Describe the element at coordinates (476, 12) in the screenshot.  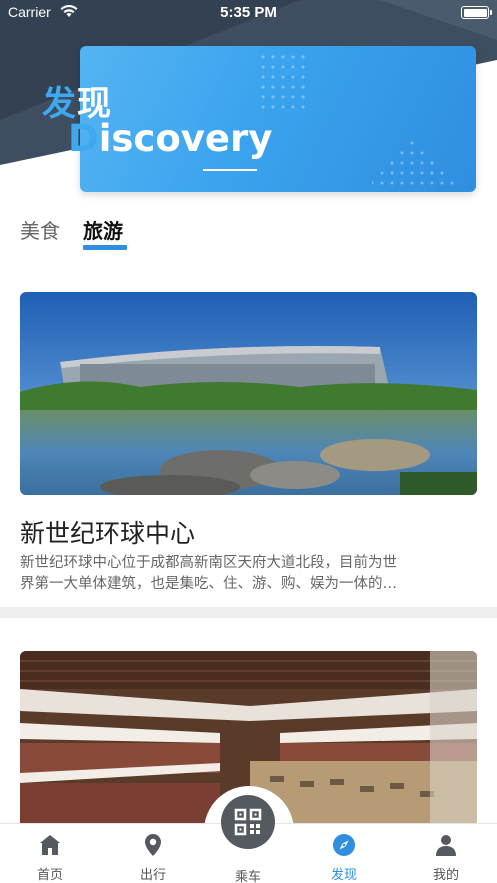
I see `battery-icon` at that location.